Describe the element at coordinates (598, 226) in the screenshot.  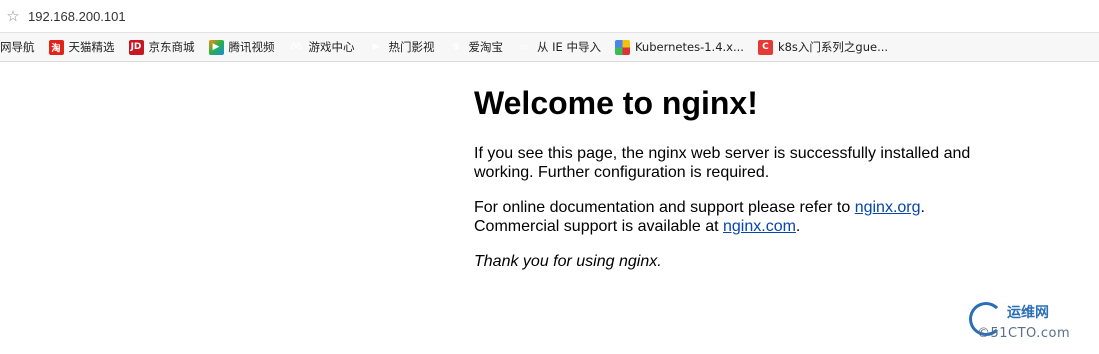
I see `commercial-text: Commercial support is available at` at that location.